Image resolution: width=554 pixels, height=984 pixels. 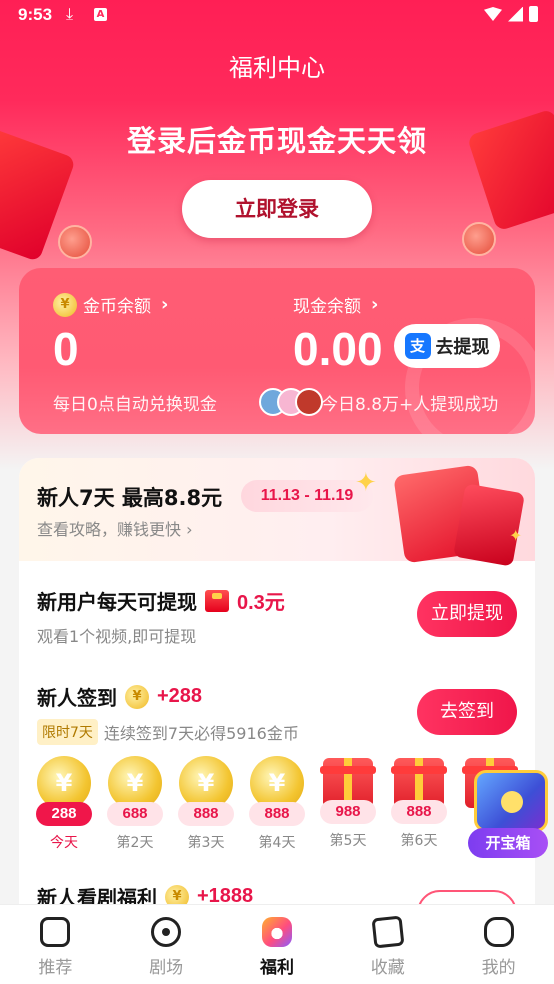 What do you see at coordinates (508, 843) in the screenshot?
I see `treasure-label: 开宝箱` at bounding box center [508, 843].